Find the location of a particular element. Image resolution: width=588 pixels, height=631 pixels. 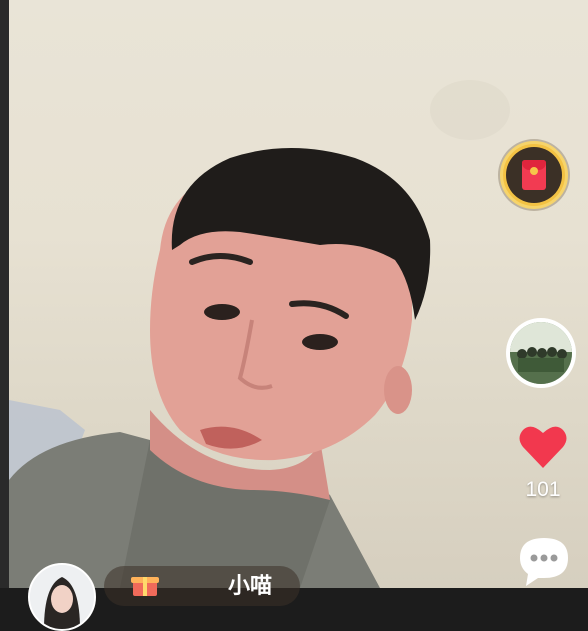

music-disc-button is located at coordinates (541, 353).